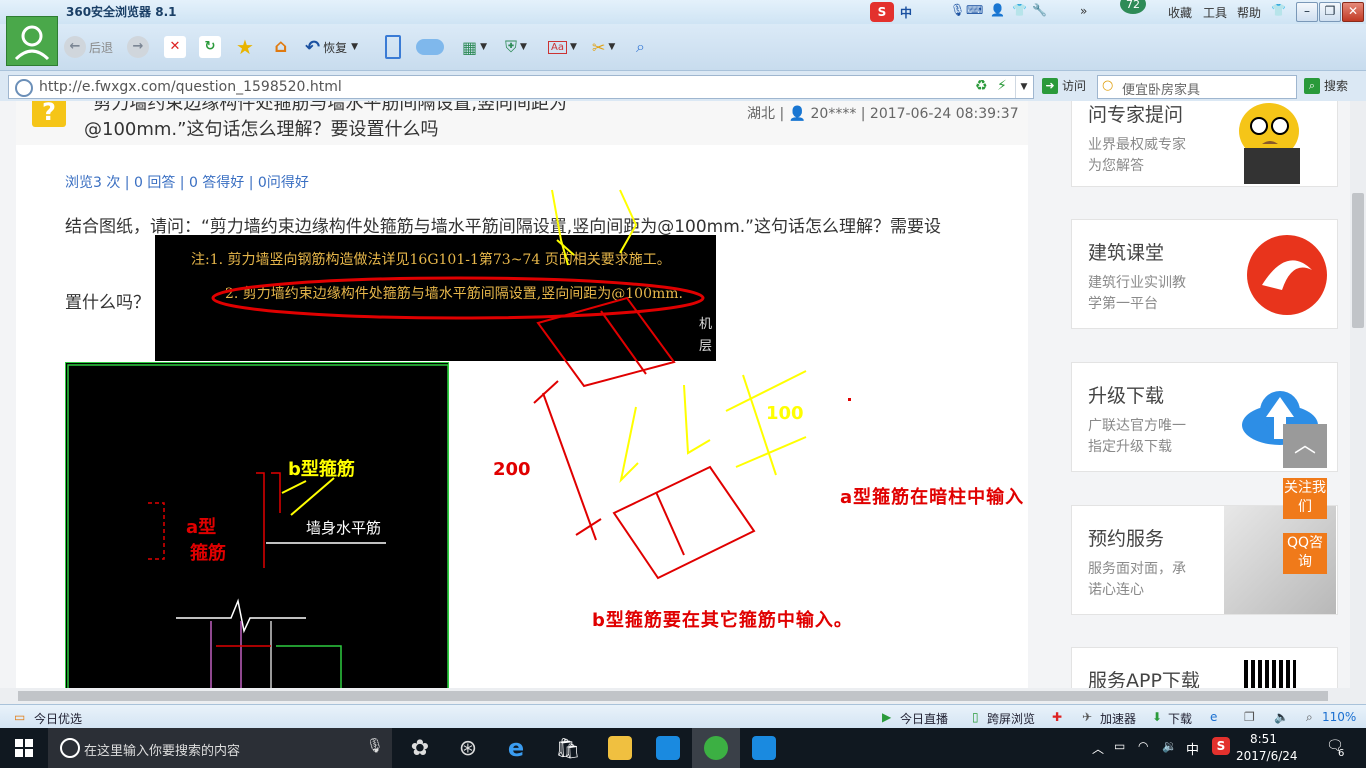 Image resolution: width=1366 pixels, height=768 pixels. Describe the element at coordinates (1267, 756) in the screenshot. I see `clock-date: 2017/6/24` at that location.